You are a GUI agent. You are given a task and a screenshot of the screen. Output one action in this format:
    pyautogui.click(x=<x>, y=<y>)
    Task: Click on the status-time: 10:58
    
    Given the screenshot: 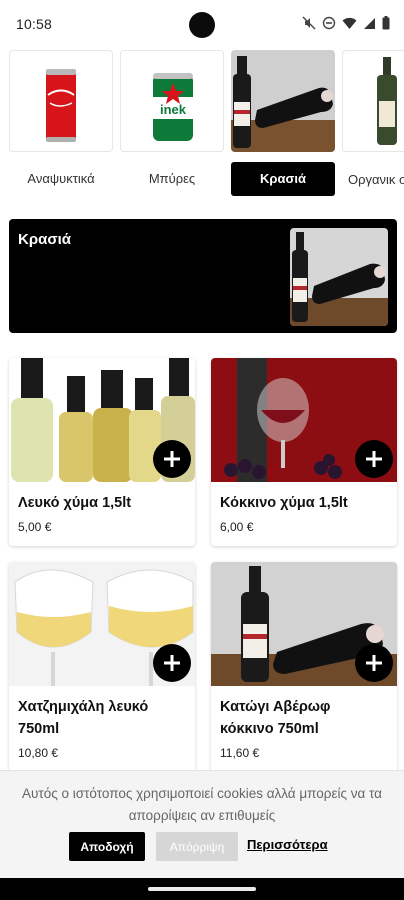 What is the action you would take?
    pyautogui.click(x=34, y=24)
    